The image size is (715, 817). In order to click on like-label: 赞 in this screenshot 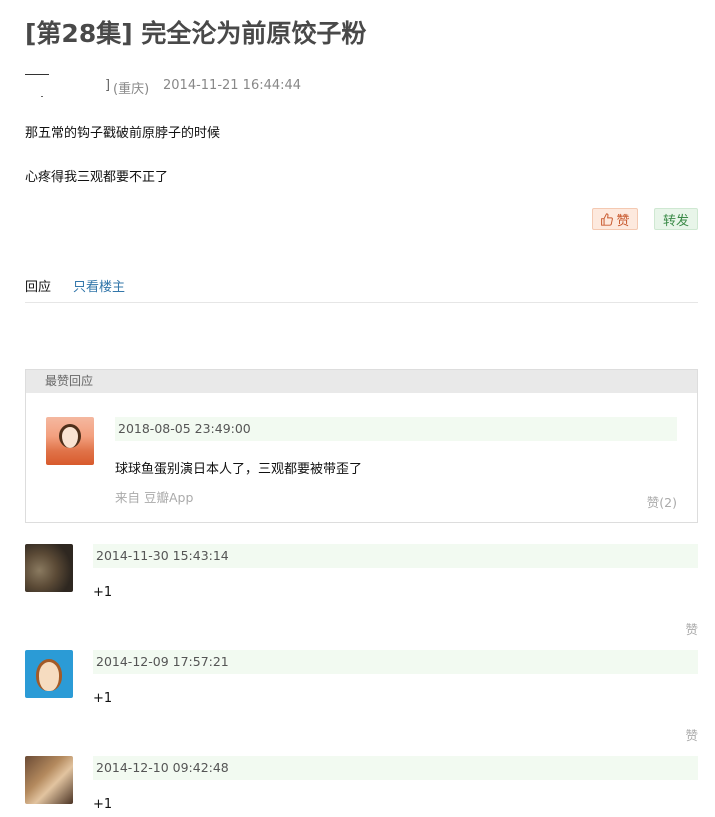, I will do `click(623, 221)`.